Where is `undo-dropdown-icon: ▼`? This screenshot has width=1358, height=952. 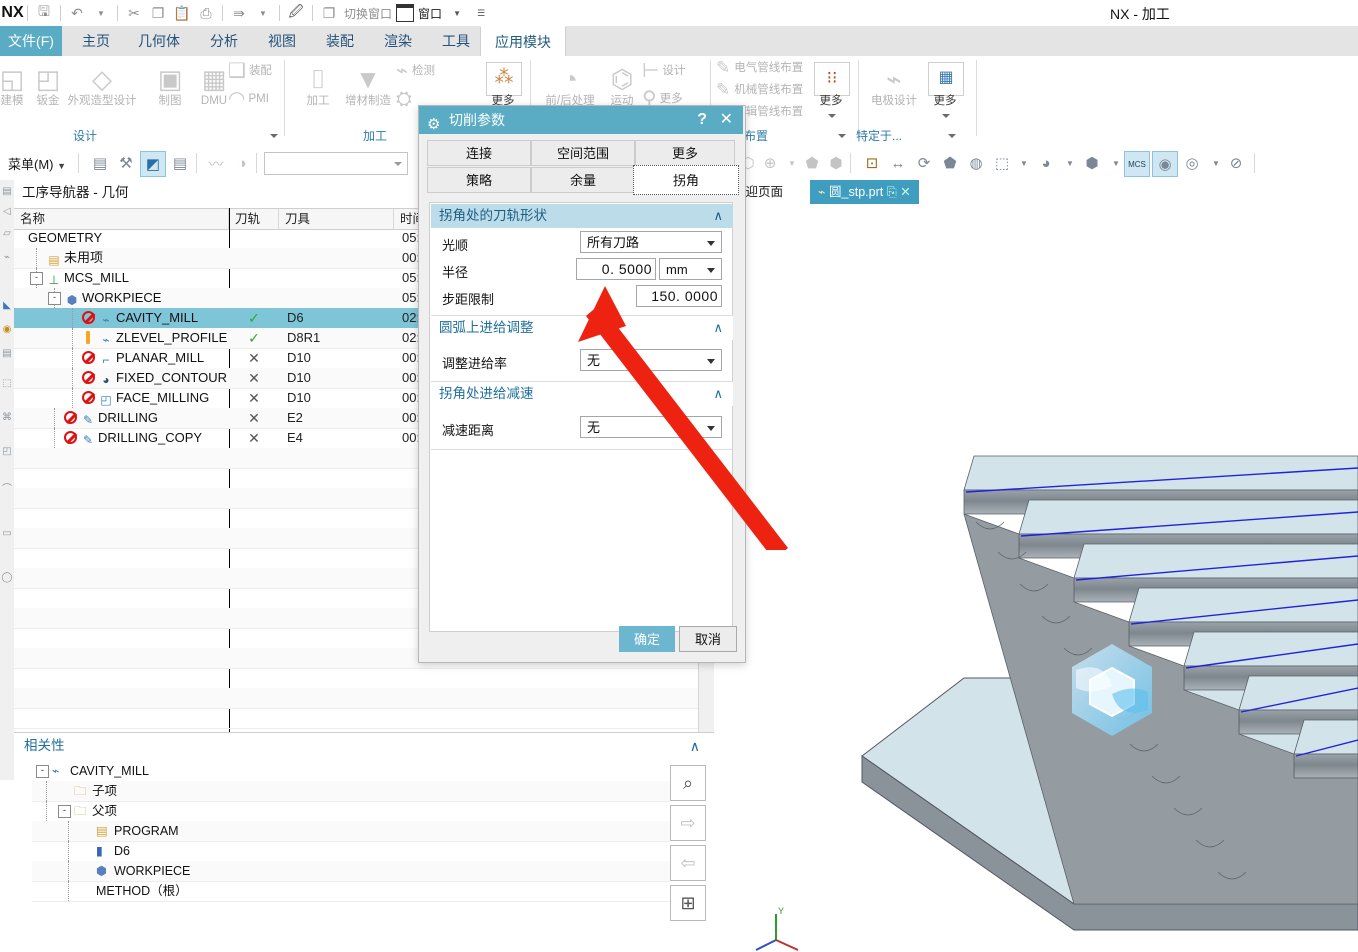
undo-dropdown-icon: ▼ is located at coordinates (101, 13).